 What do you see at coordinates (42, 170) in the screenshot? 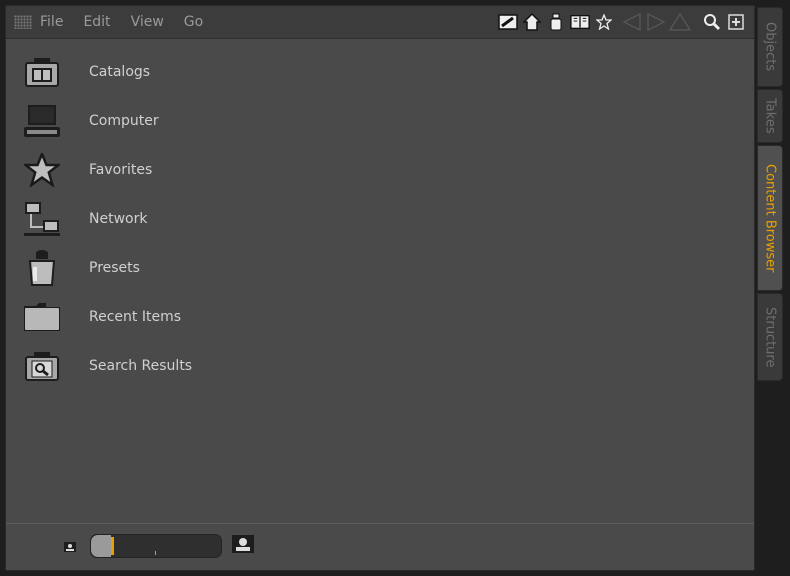
I see `star-icon` at bounding box center [42, 170].